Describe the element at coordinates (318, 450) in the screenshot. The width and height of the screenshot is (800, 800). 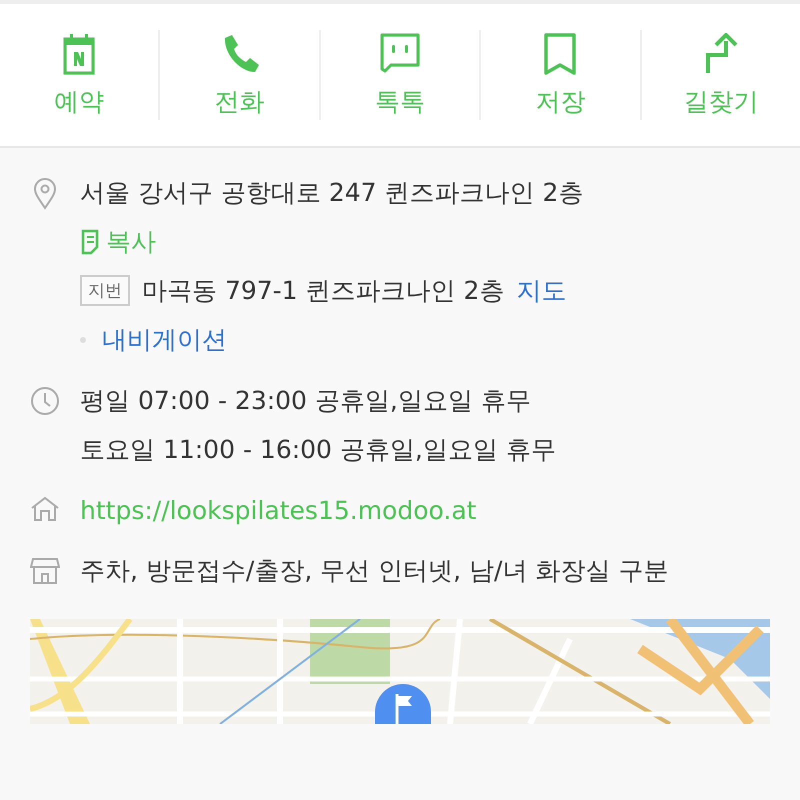
I see `opening-hours: 토요일 11:00 - 16:00 공휴일,일요일 휴무` at that location.